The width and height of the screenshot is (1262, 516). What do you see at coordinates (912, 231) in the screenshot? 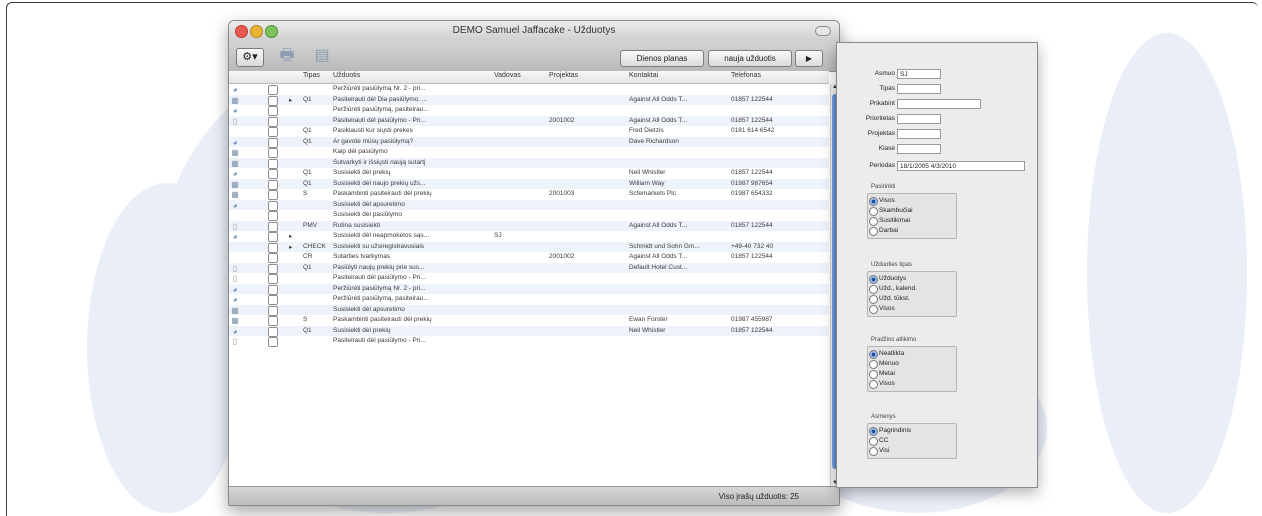
I see `radio-option: Darbai` at bounding box center [912, 231].